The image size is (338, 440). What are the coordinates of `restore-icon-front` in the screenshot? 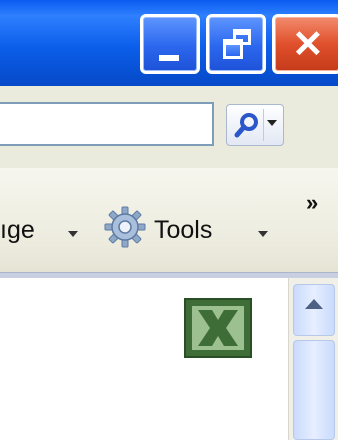 It's located at (233, 49).